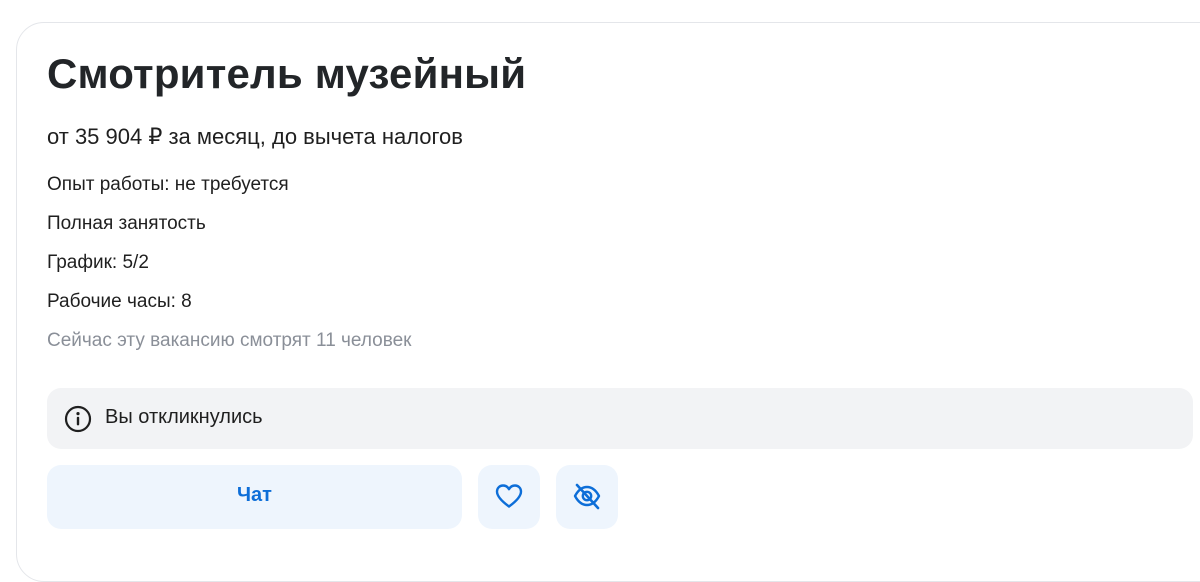 This screenshot has width=1200, height=582. I want to click on chat-button-label: Чат, so click(254, 495).